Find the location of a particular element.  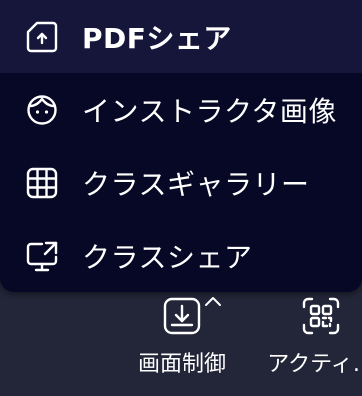

menu-item-label: インストラクタ画像 is located at coordinates (209, 111).